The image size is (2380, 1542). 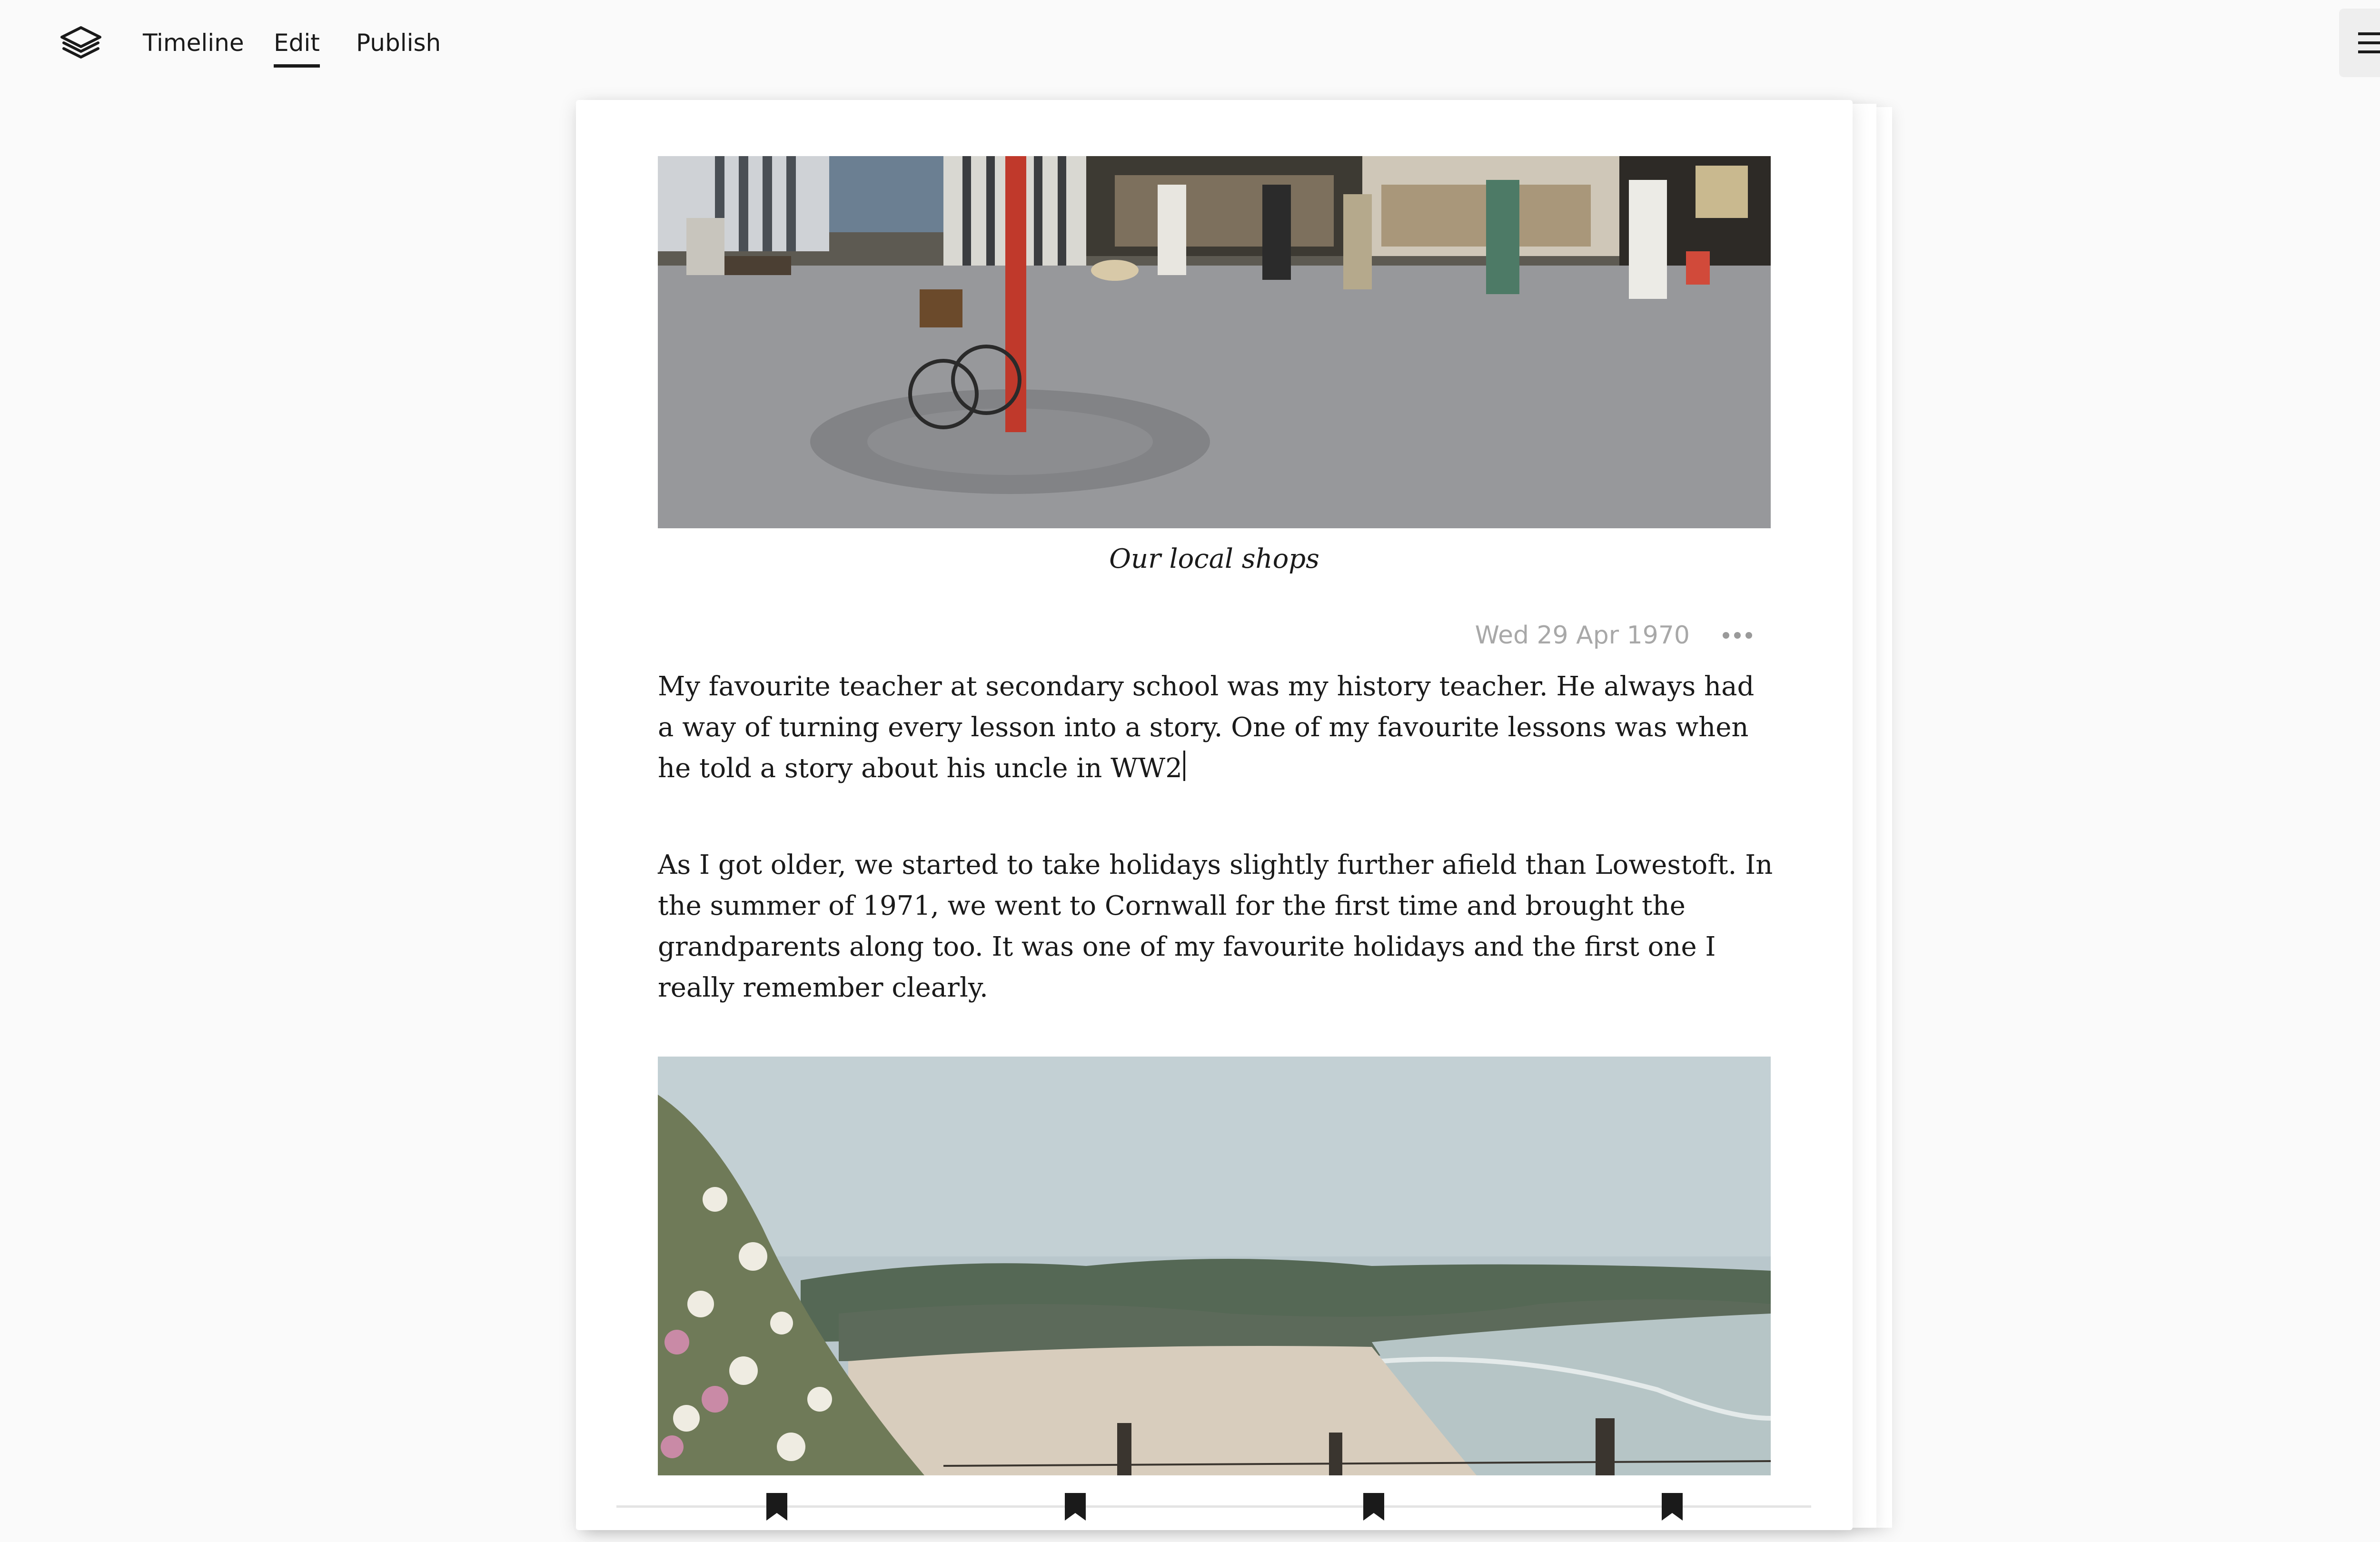 What do you see at coordinates (1726, 635) in the screenshot?
I see `more-dots-icon` at bounding box center [1726, 635].